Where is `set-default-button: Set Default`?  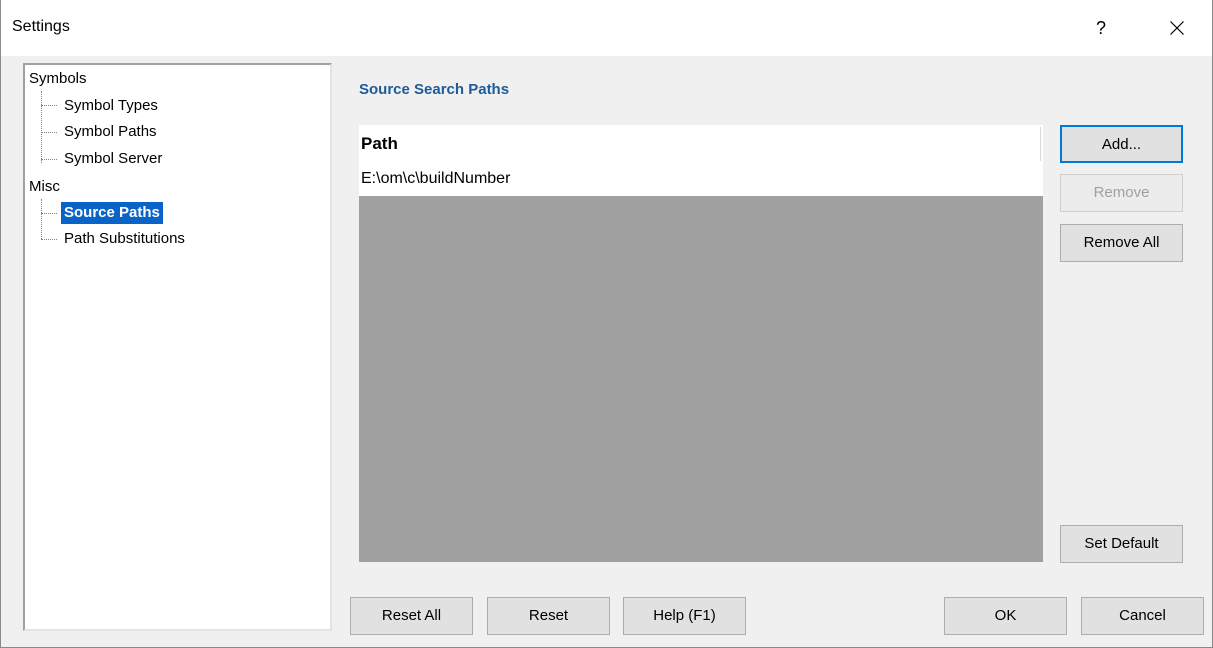 set-default-button: Set Default is located at coordinates (1121, 544).